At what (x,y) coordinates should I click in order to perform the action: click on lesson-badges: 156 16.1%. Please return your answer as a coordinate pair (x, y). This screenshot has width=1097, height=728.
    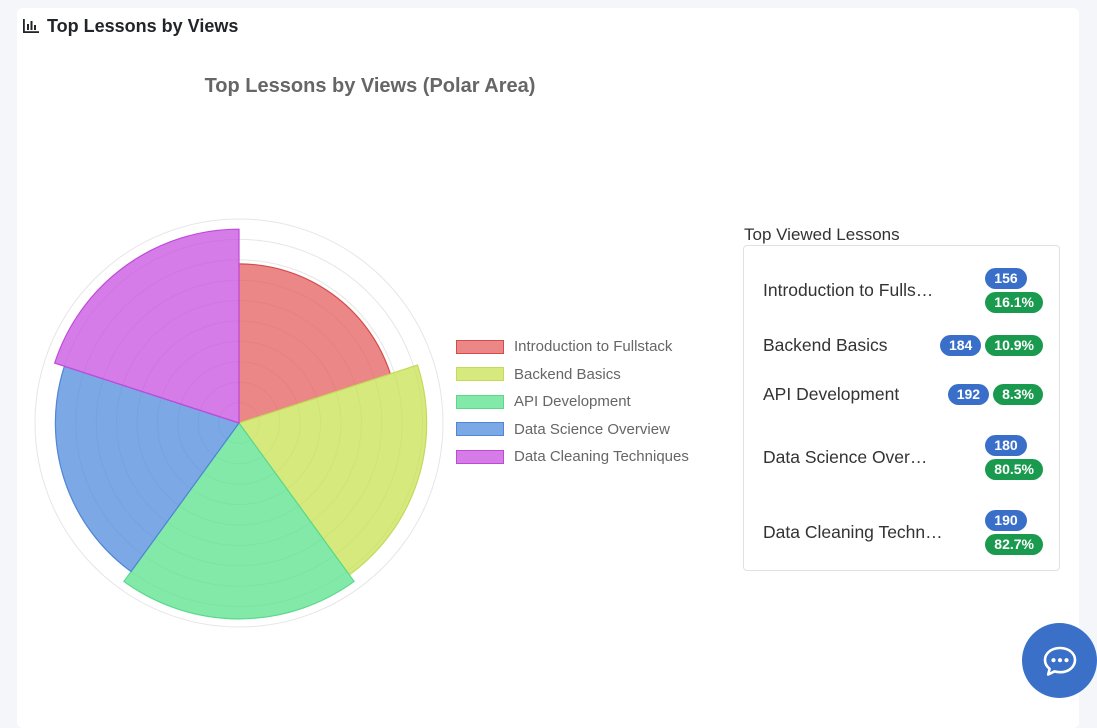
    Looking at the image, I should click on (1014, 290).